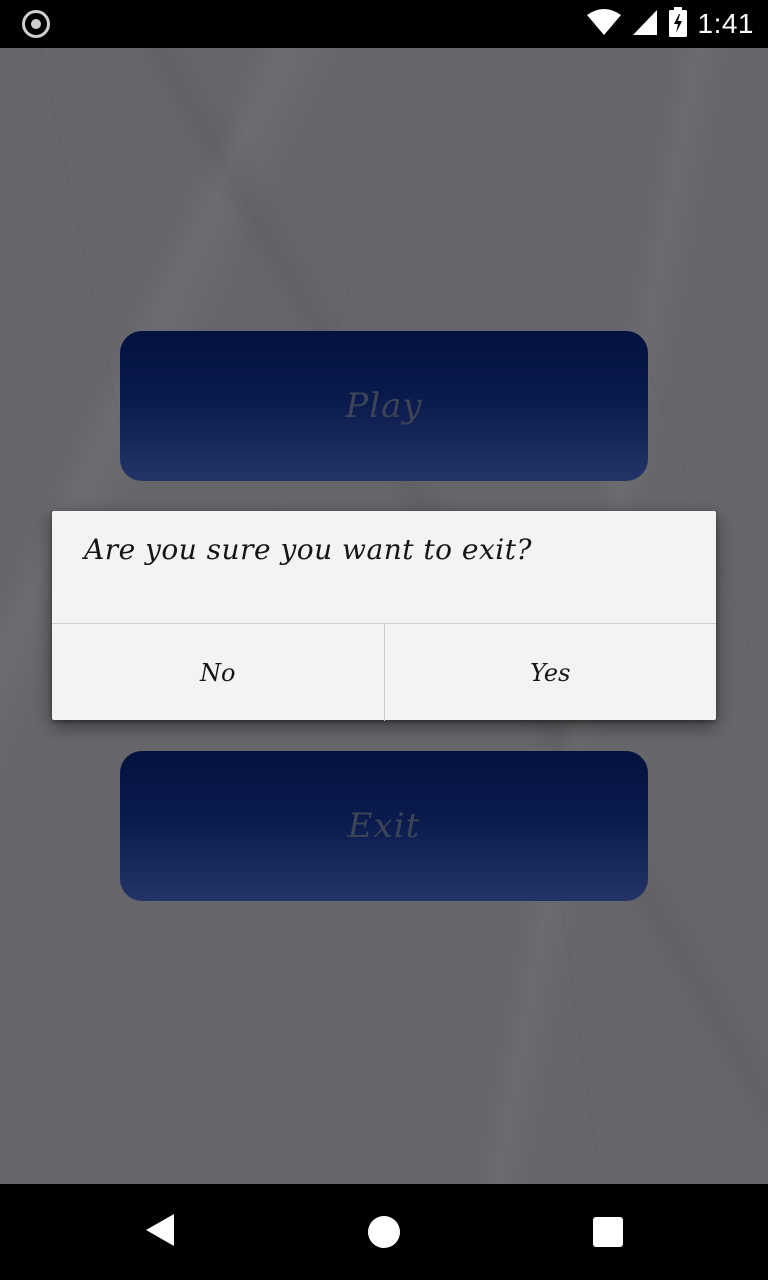  I want to click on recents-icon, so click(608, 1232).